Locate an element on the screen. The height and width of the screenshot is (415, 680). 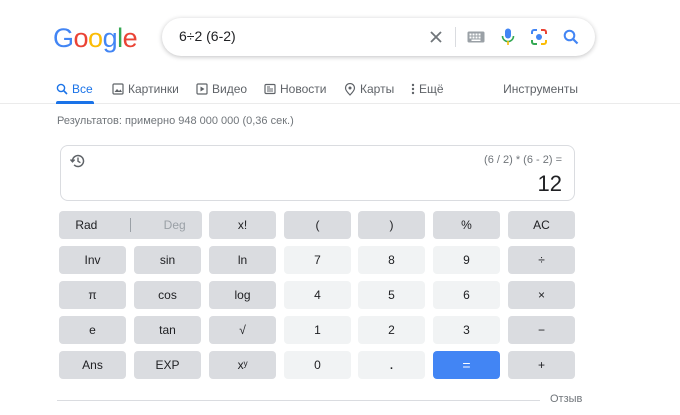
decimal-button: . is located at coordinates (391, 365).